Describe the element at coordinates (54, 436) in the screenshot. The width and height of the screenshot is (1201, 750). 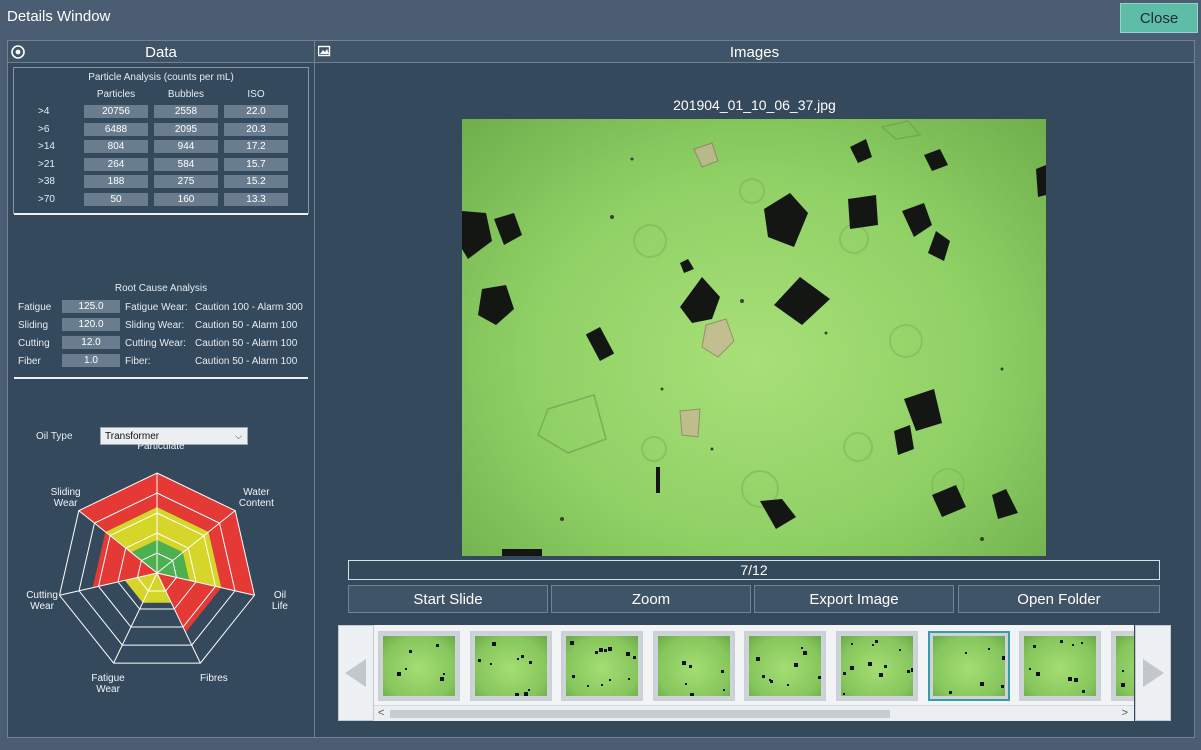
I see `oil-type-label: Oil Type` at that location.